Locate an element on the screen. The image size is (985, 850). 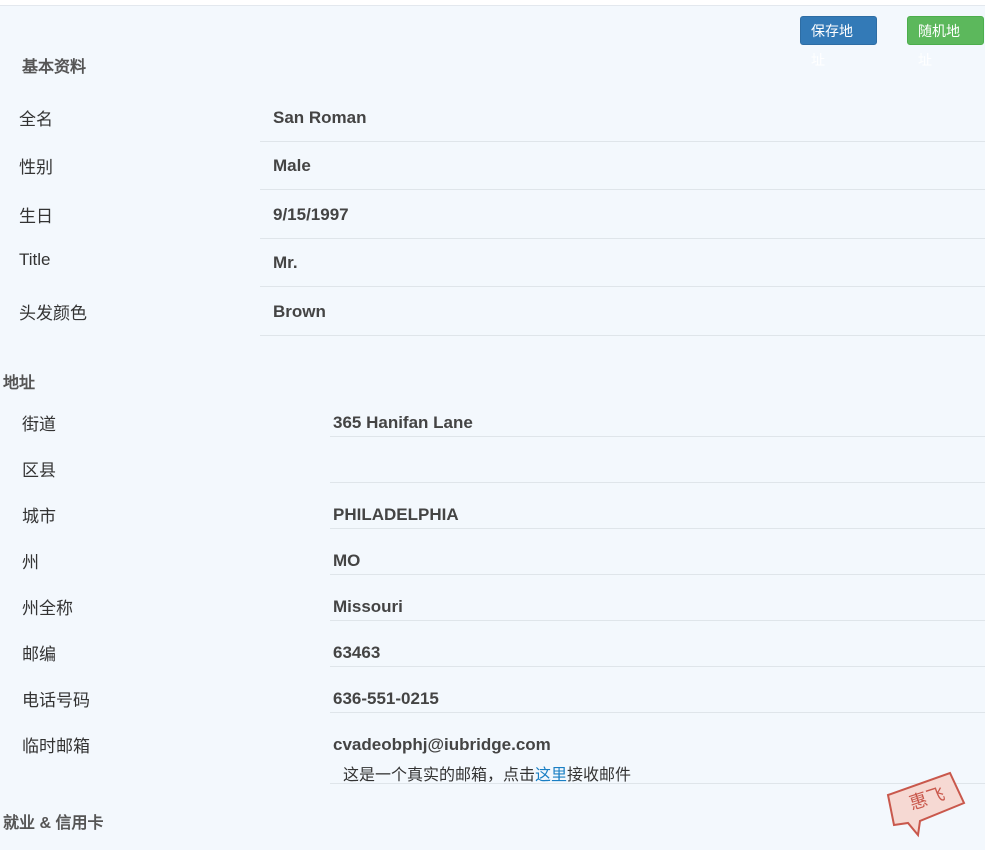
row-value-title: Mr. is located at coordinates (285, 262).